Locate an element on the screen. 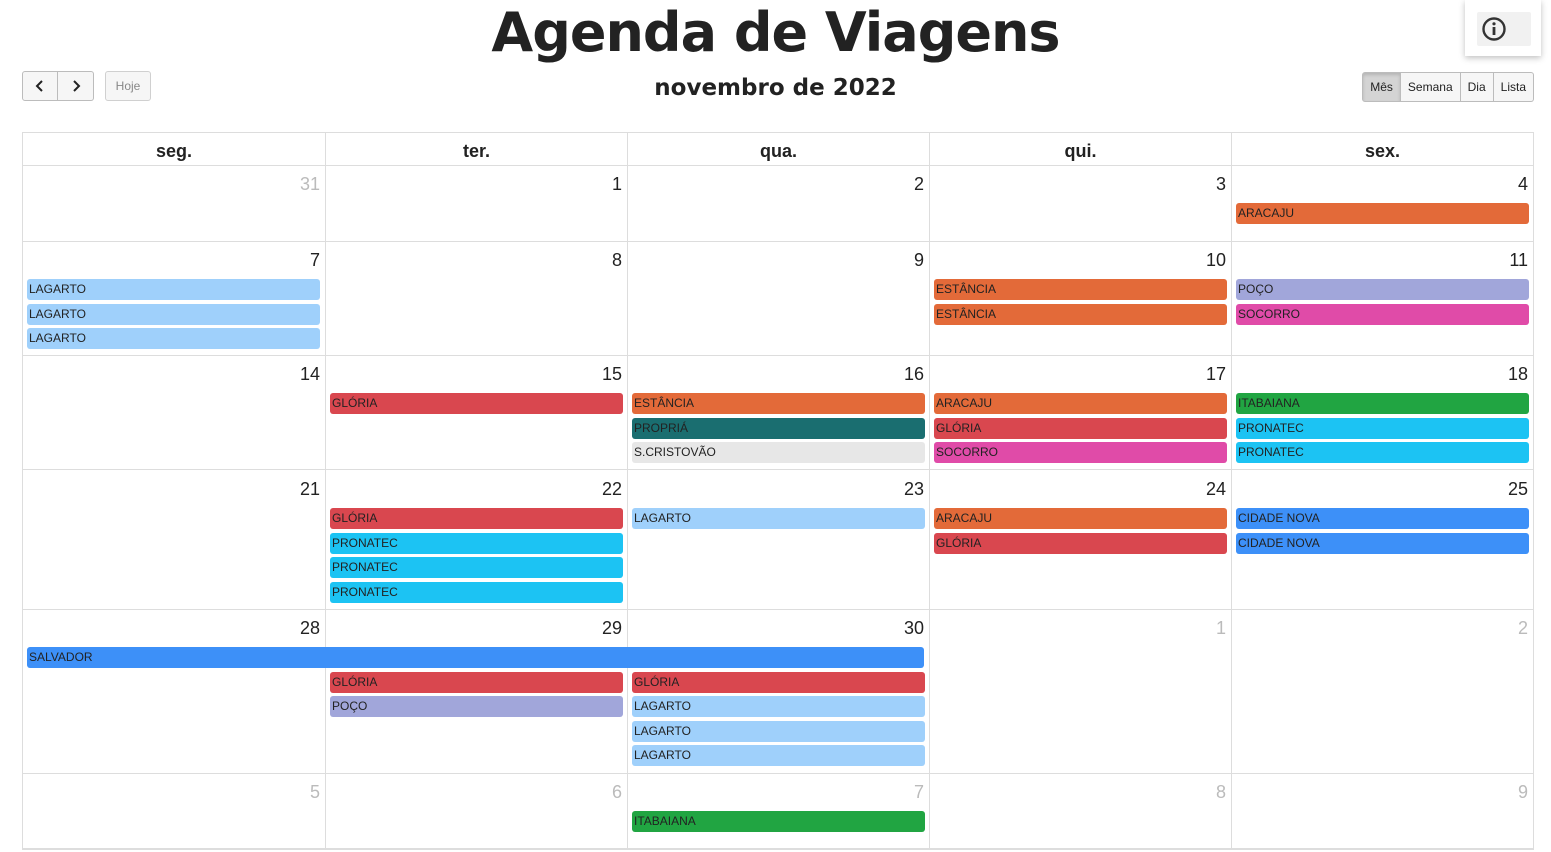 Image resolution: width=1551 pixels, height=852 pixels. day-cell: 30 GLÓRIA LAGARTO LAGARTO LAGARTO is located at coordinates (778, 691).